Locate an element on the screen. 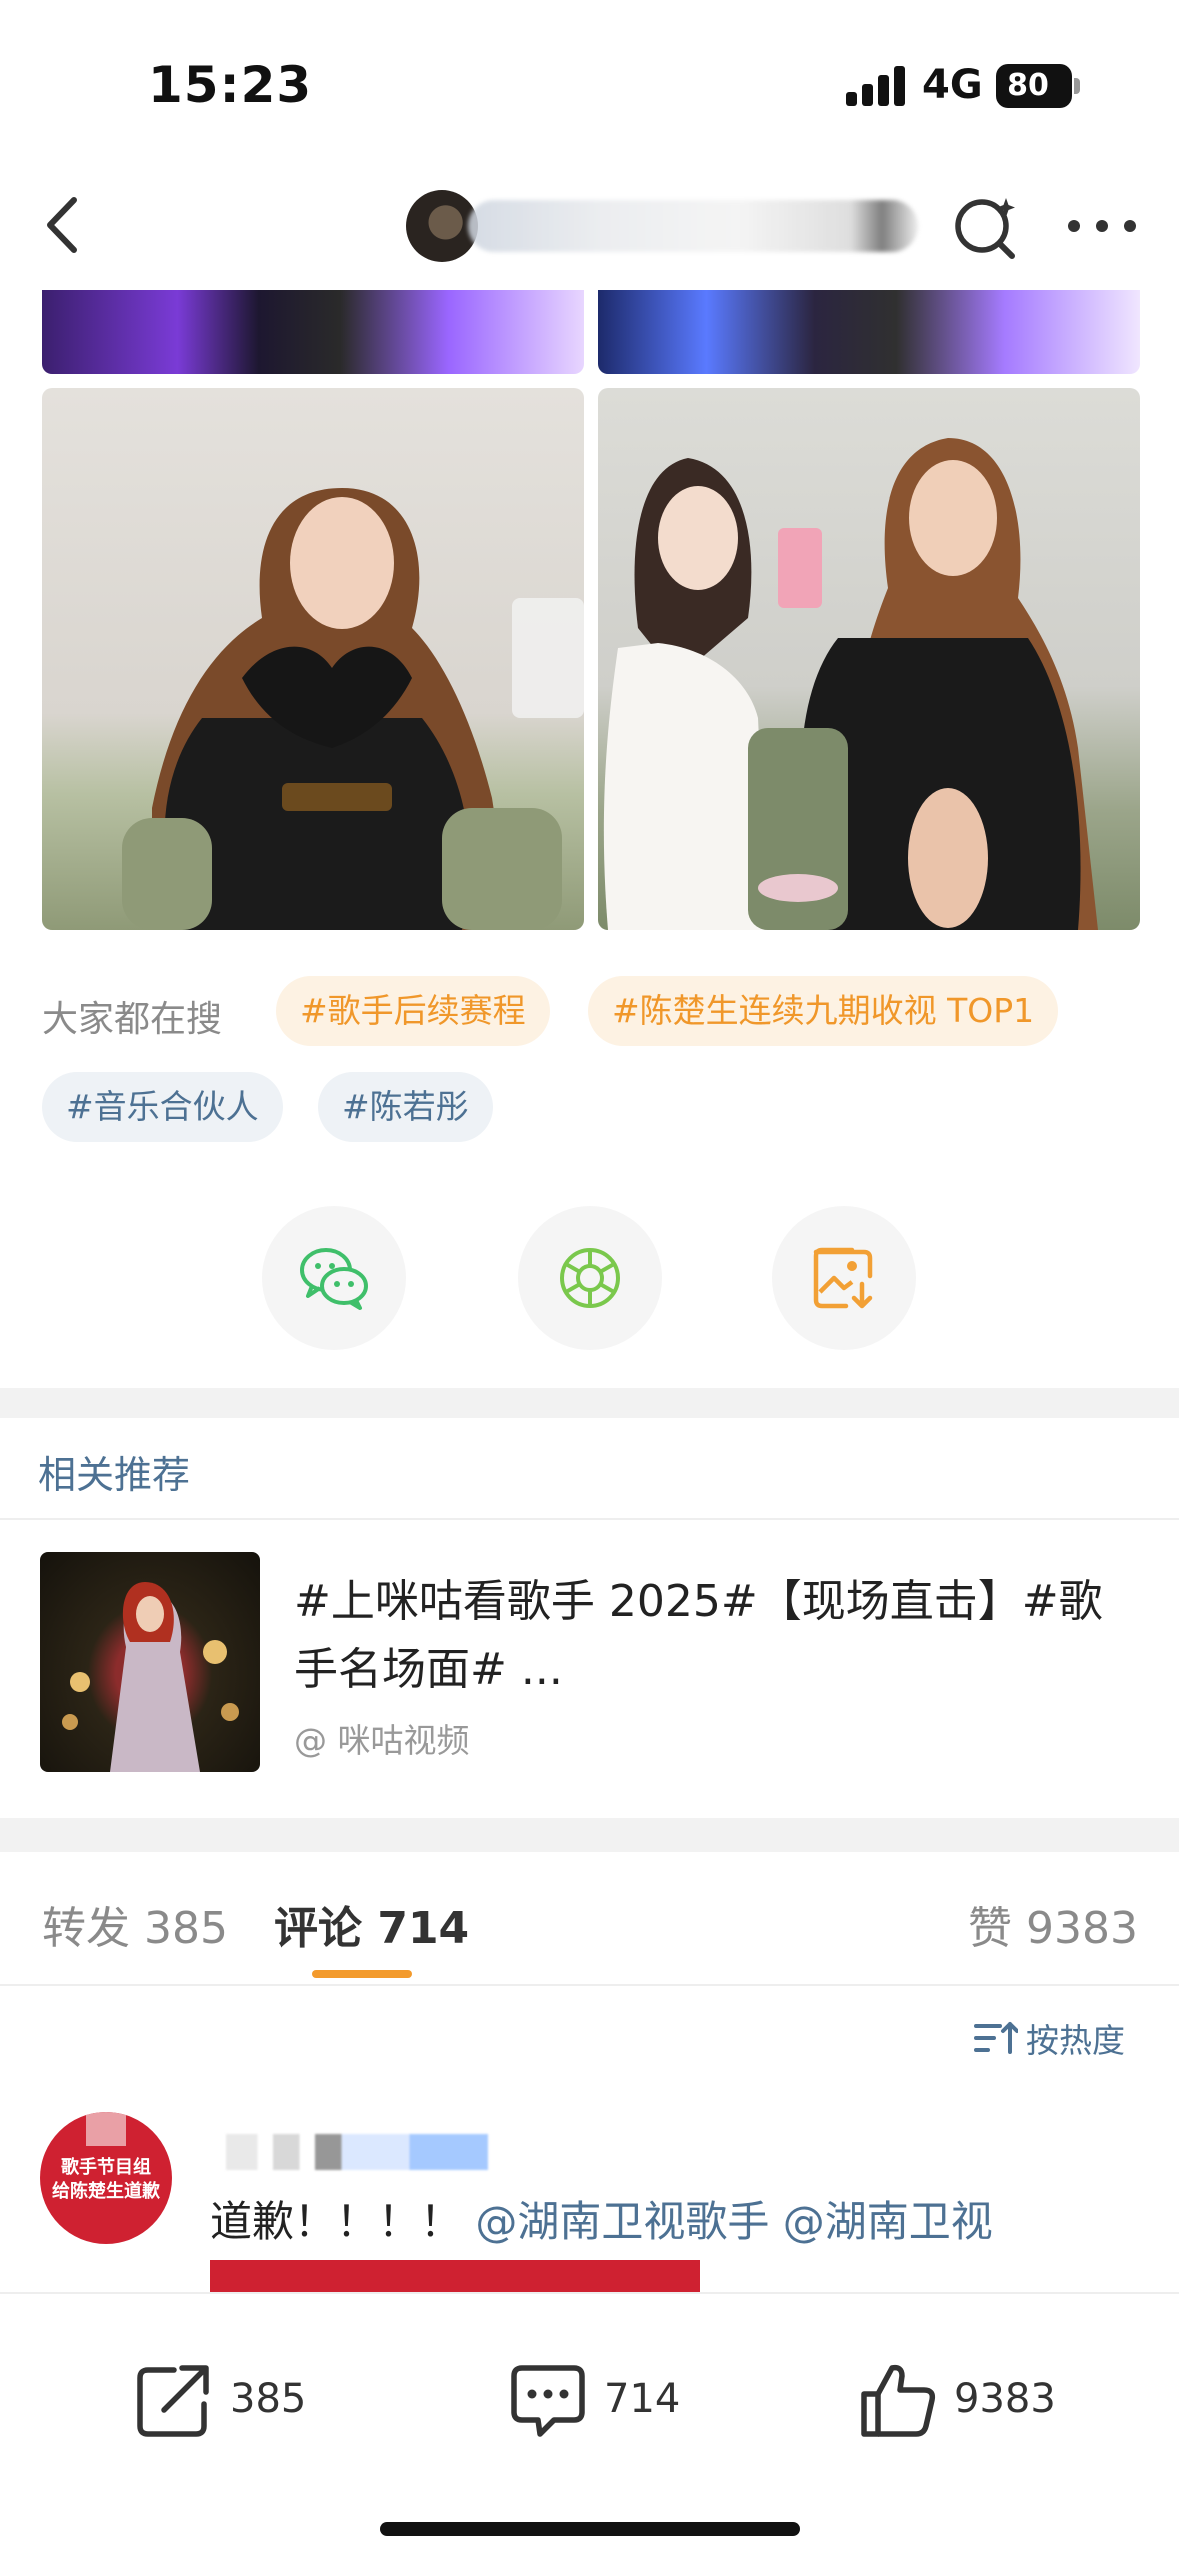  bottom-action-bar: 385 714 9383 is located at coordinates (589, 2424).